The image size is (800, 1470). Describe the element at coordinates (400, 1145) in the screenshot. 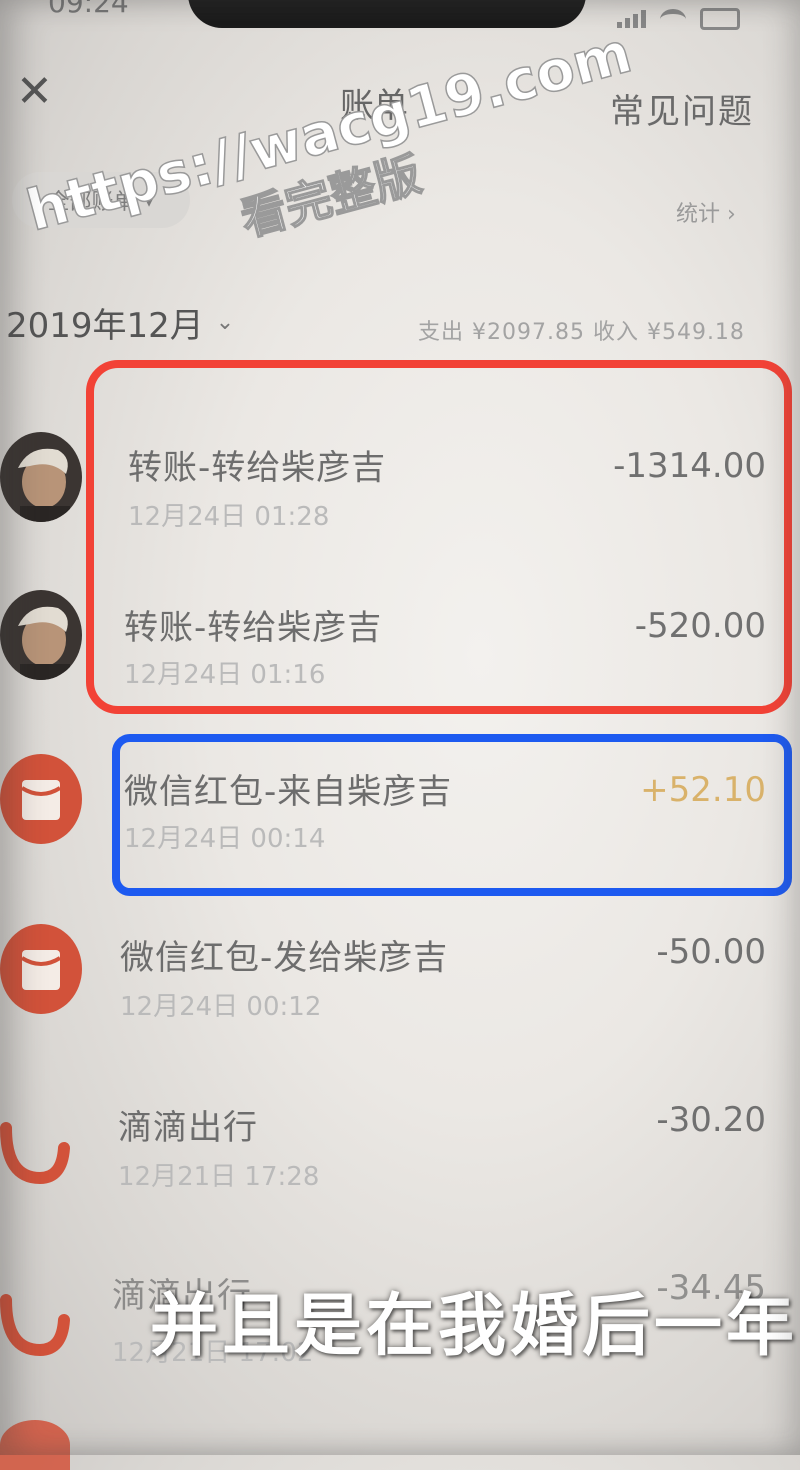

I see `transaction-row: 滴滴出行 12月21日 17:28 -30.20` at that location.